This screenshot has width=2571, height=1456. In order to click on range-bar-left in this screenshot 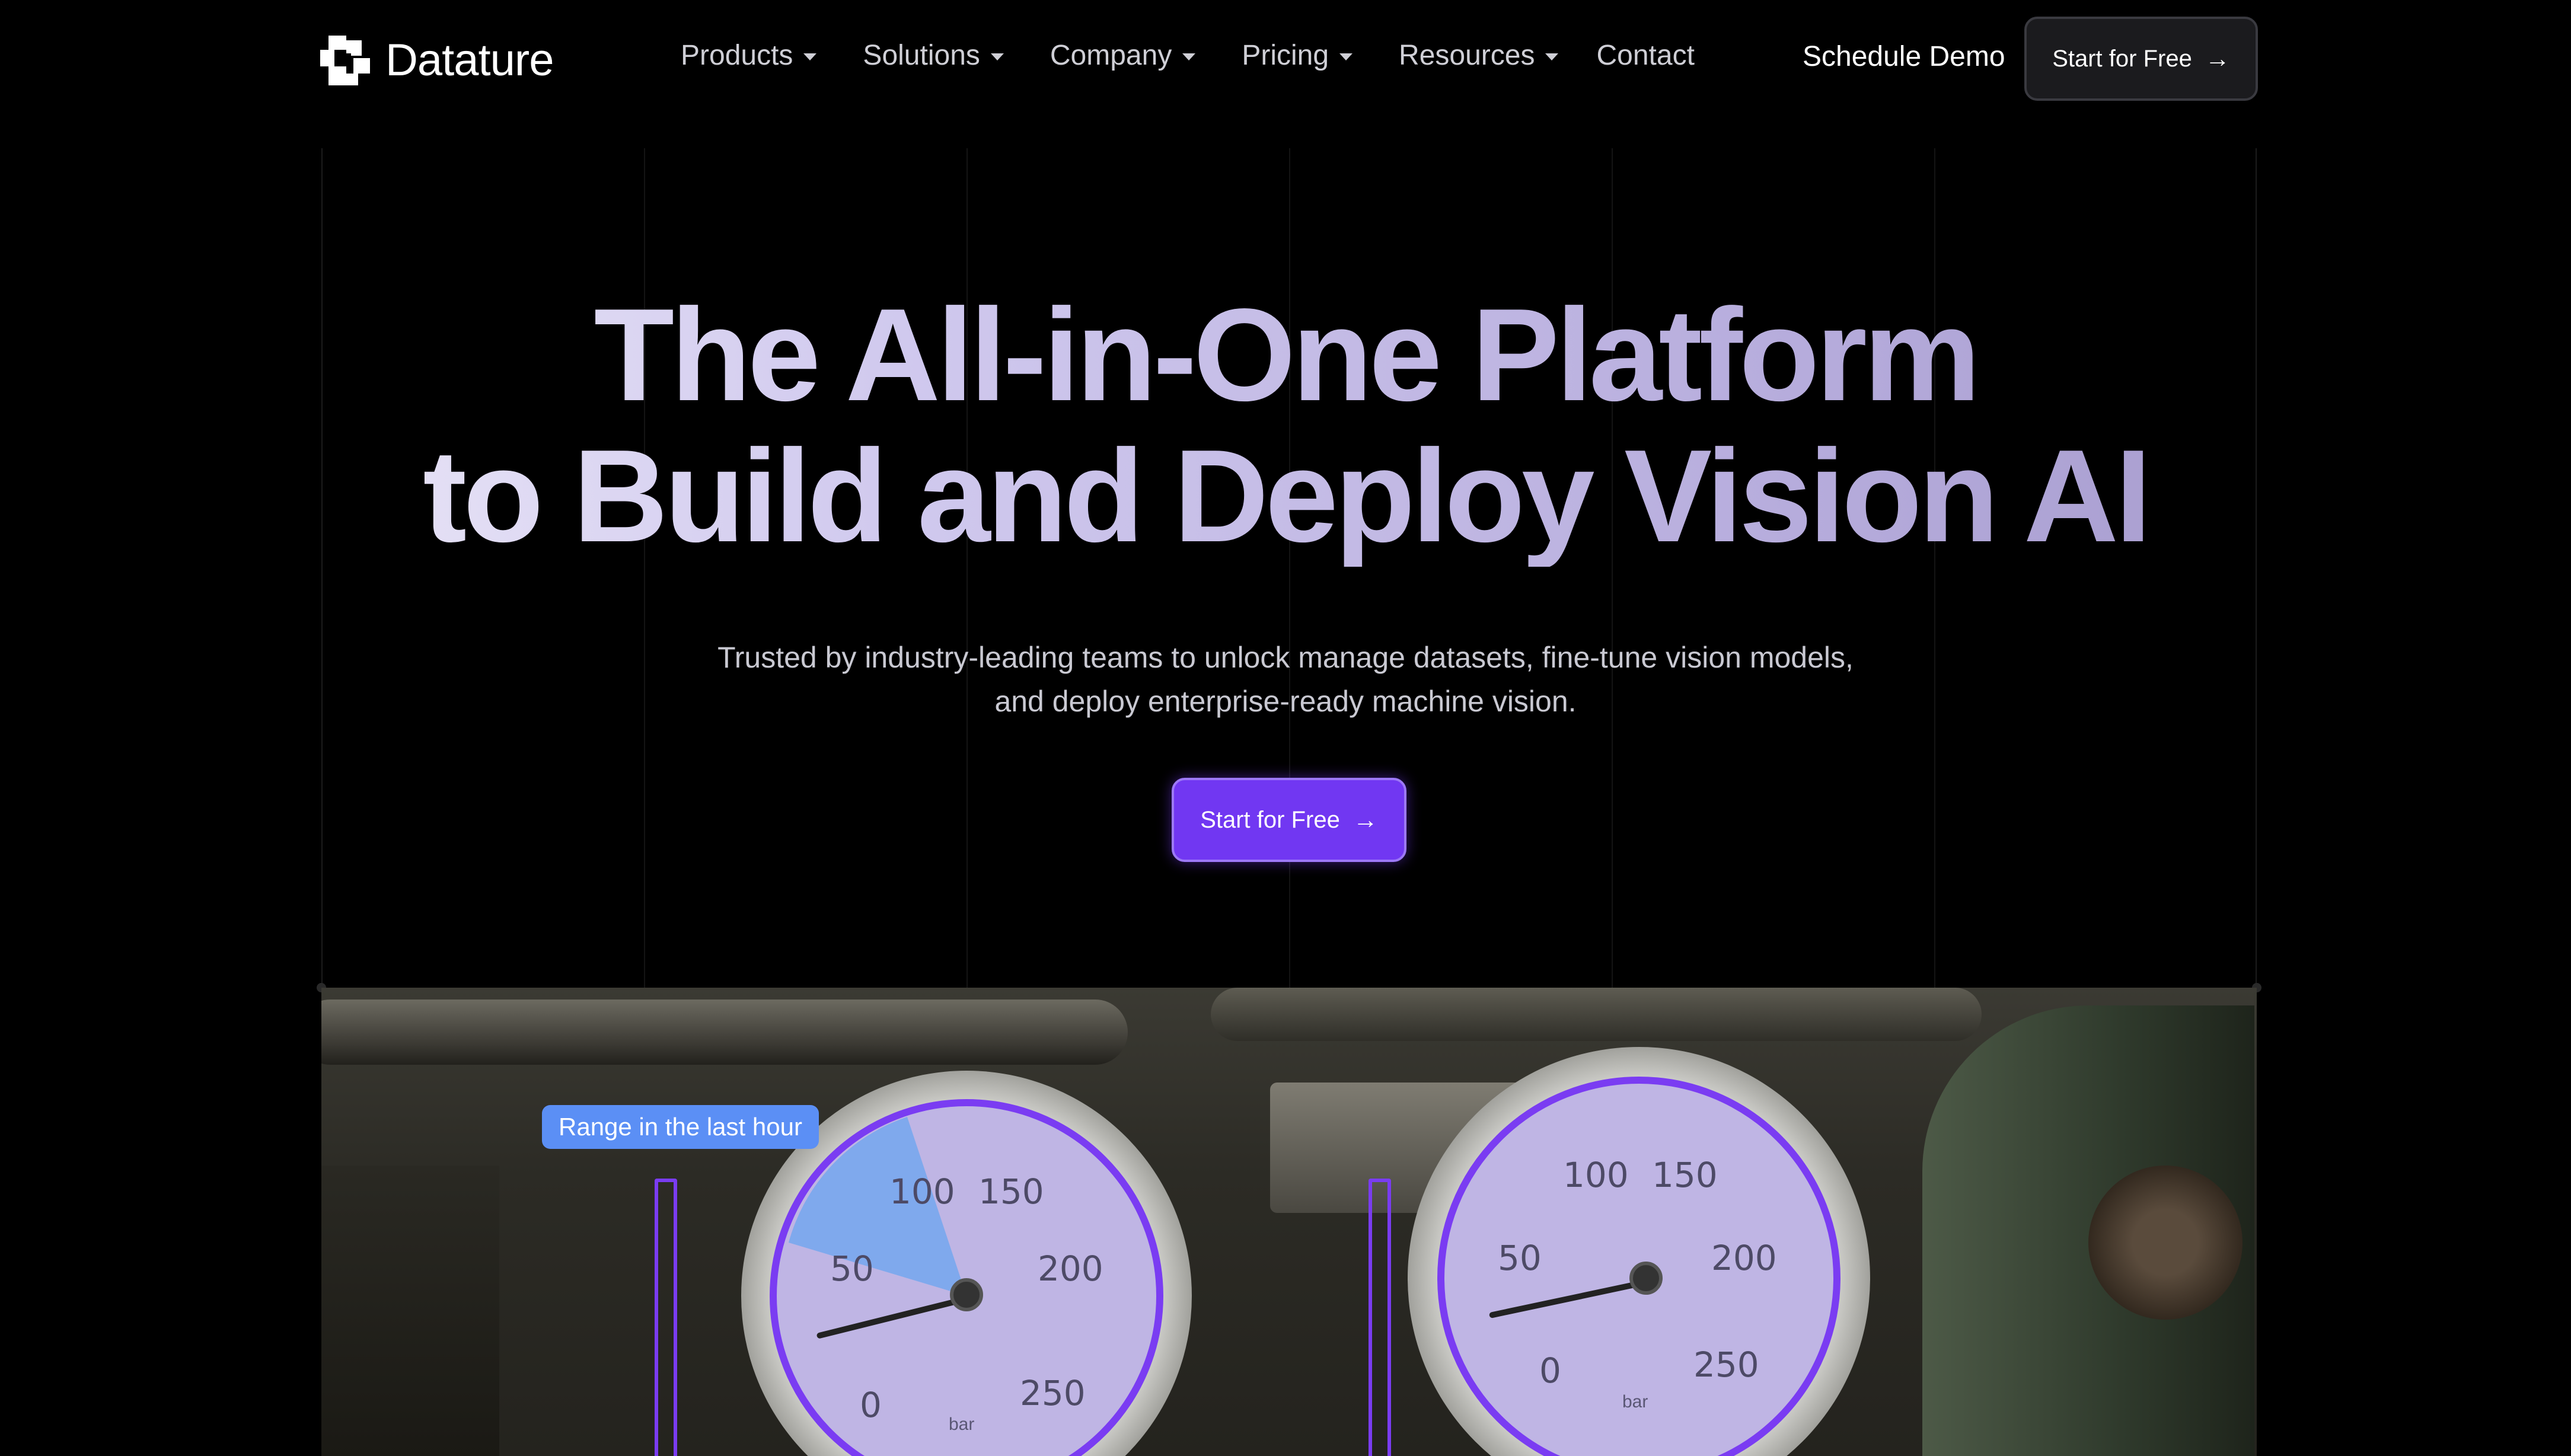, I will do `click(666, 1317)`.